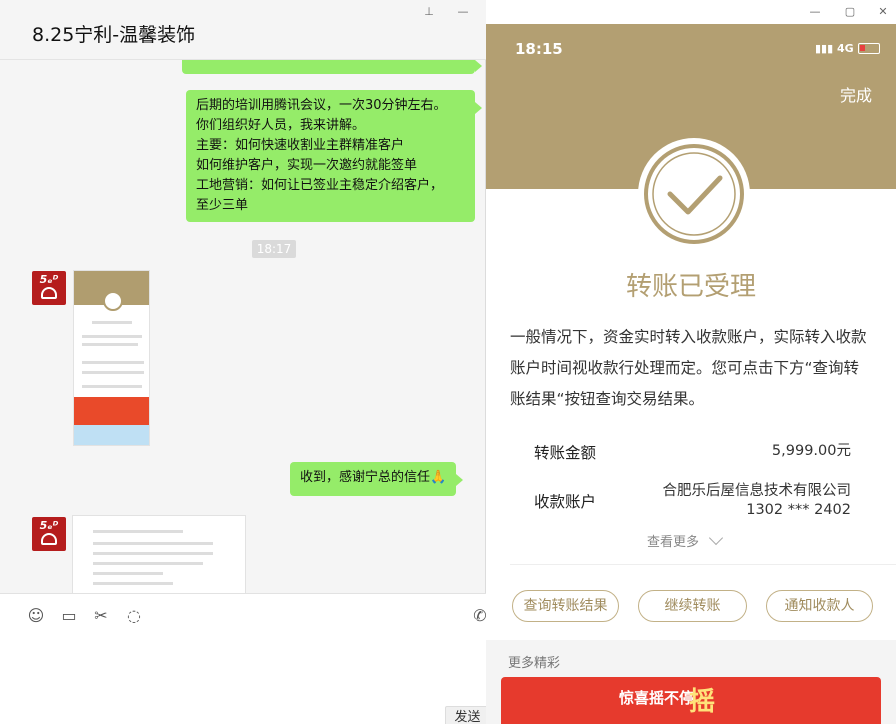 The height and width of the screenshot is (724, 896). Describe the element at coordinates (36, 616) in the screenshot. I see `emoji-icon: ☺` at that location.